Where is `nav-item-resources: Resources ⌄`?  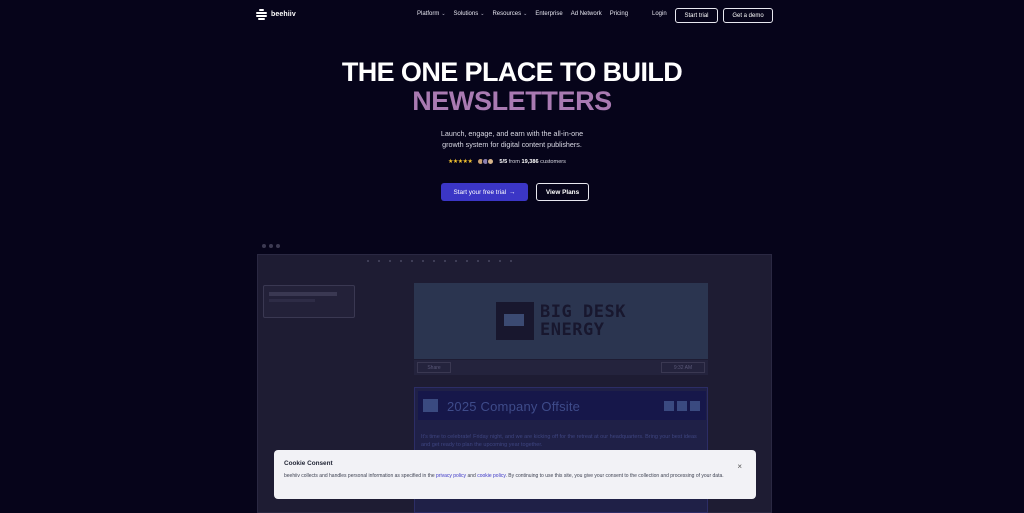
nav-item-resources: Resources ⌄ is located at coordinates (509, 14).